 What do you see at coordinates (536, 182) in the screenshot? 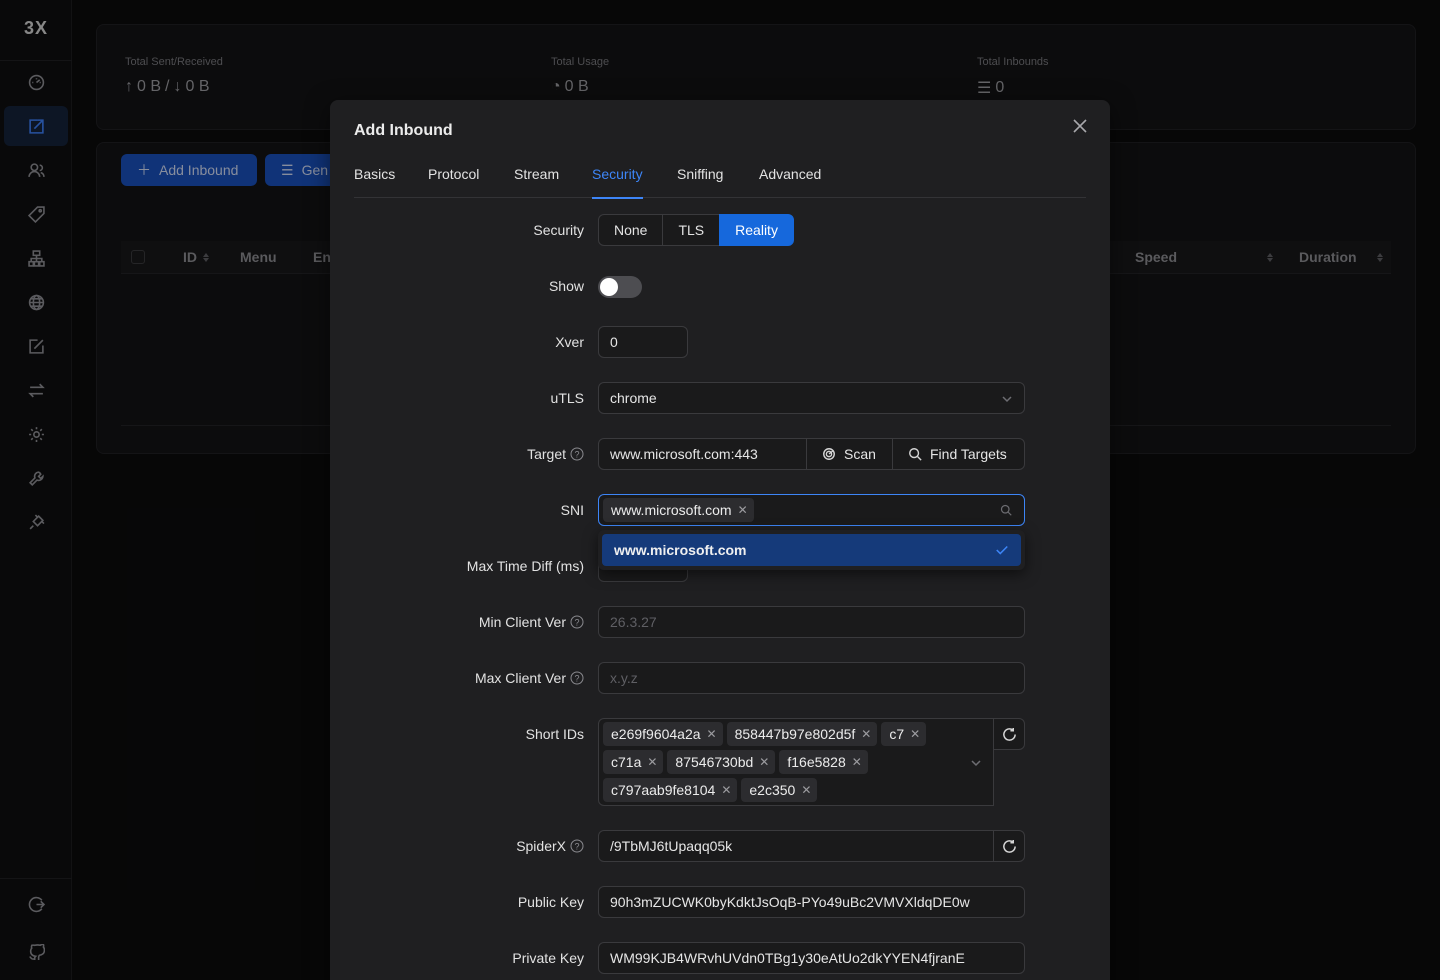
I see `tab-stream: Stream` at bounding box center [536, 182].